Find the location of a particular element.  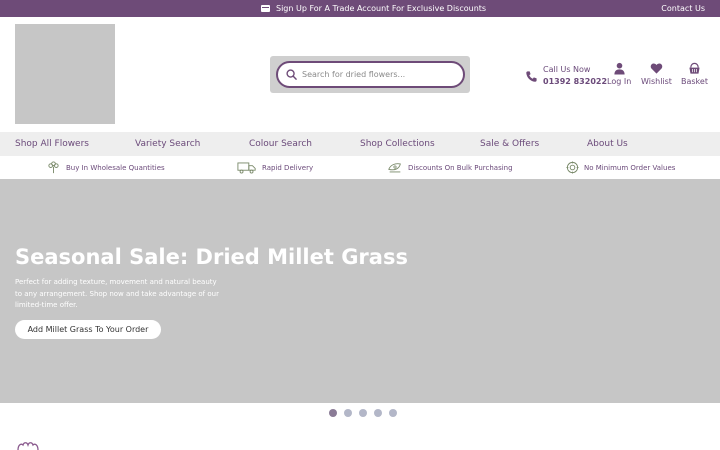

search-container is located at coordinates (370, 74).